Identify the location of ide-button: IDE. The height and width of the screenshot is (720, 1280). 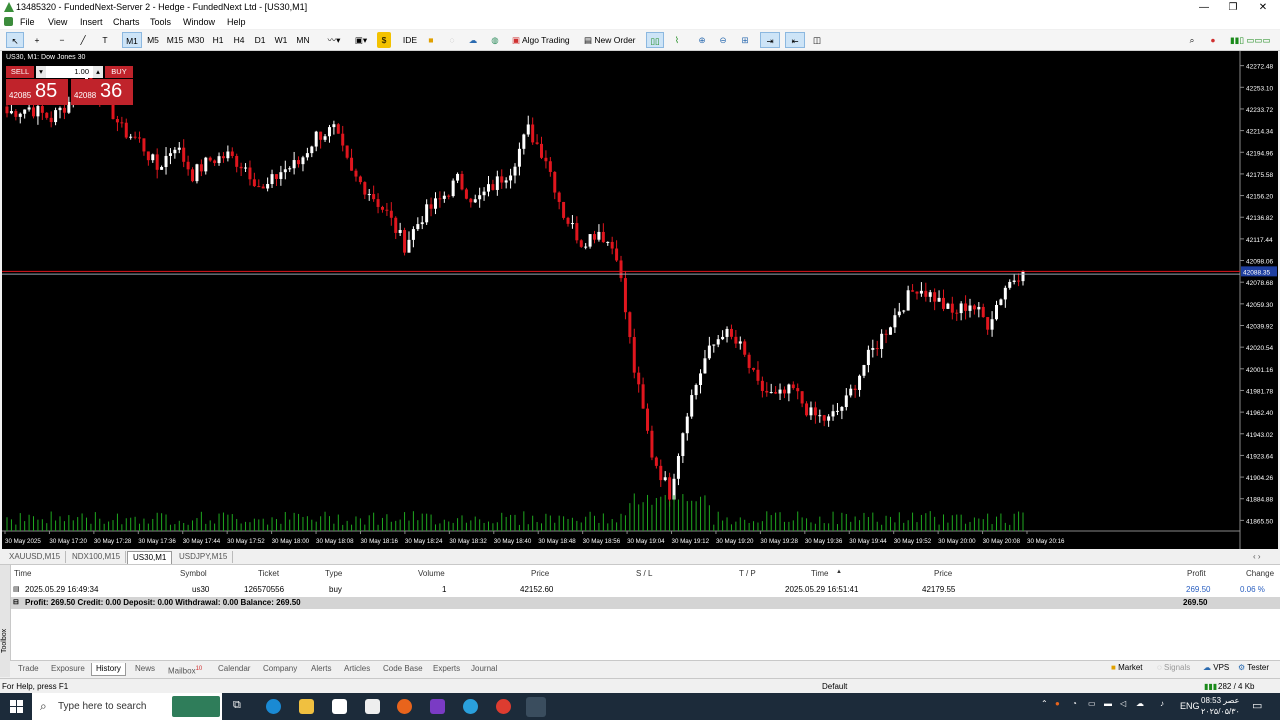
(410, 40).